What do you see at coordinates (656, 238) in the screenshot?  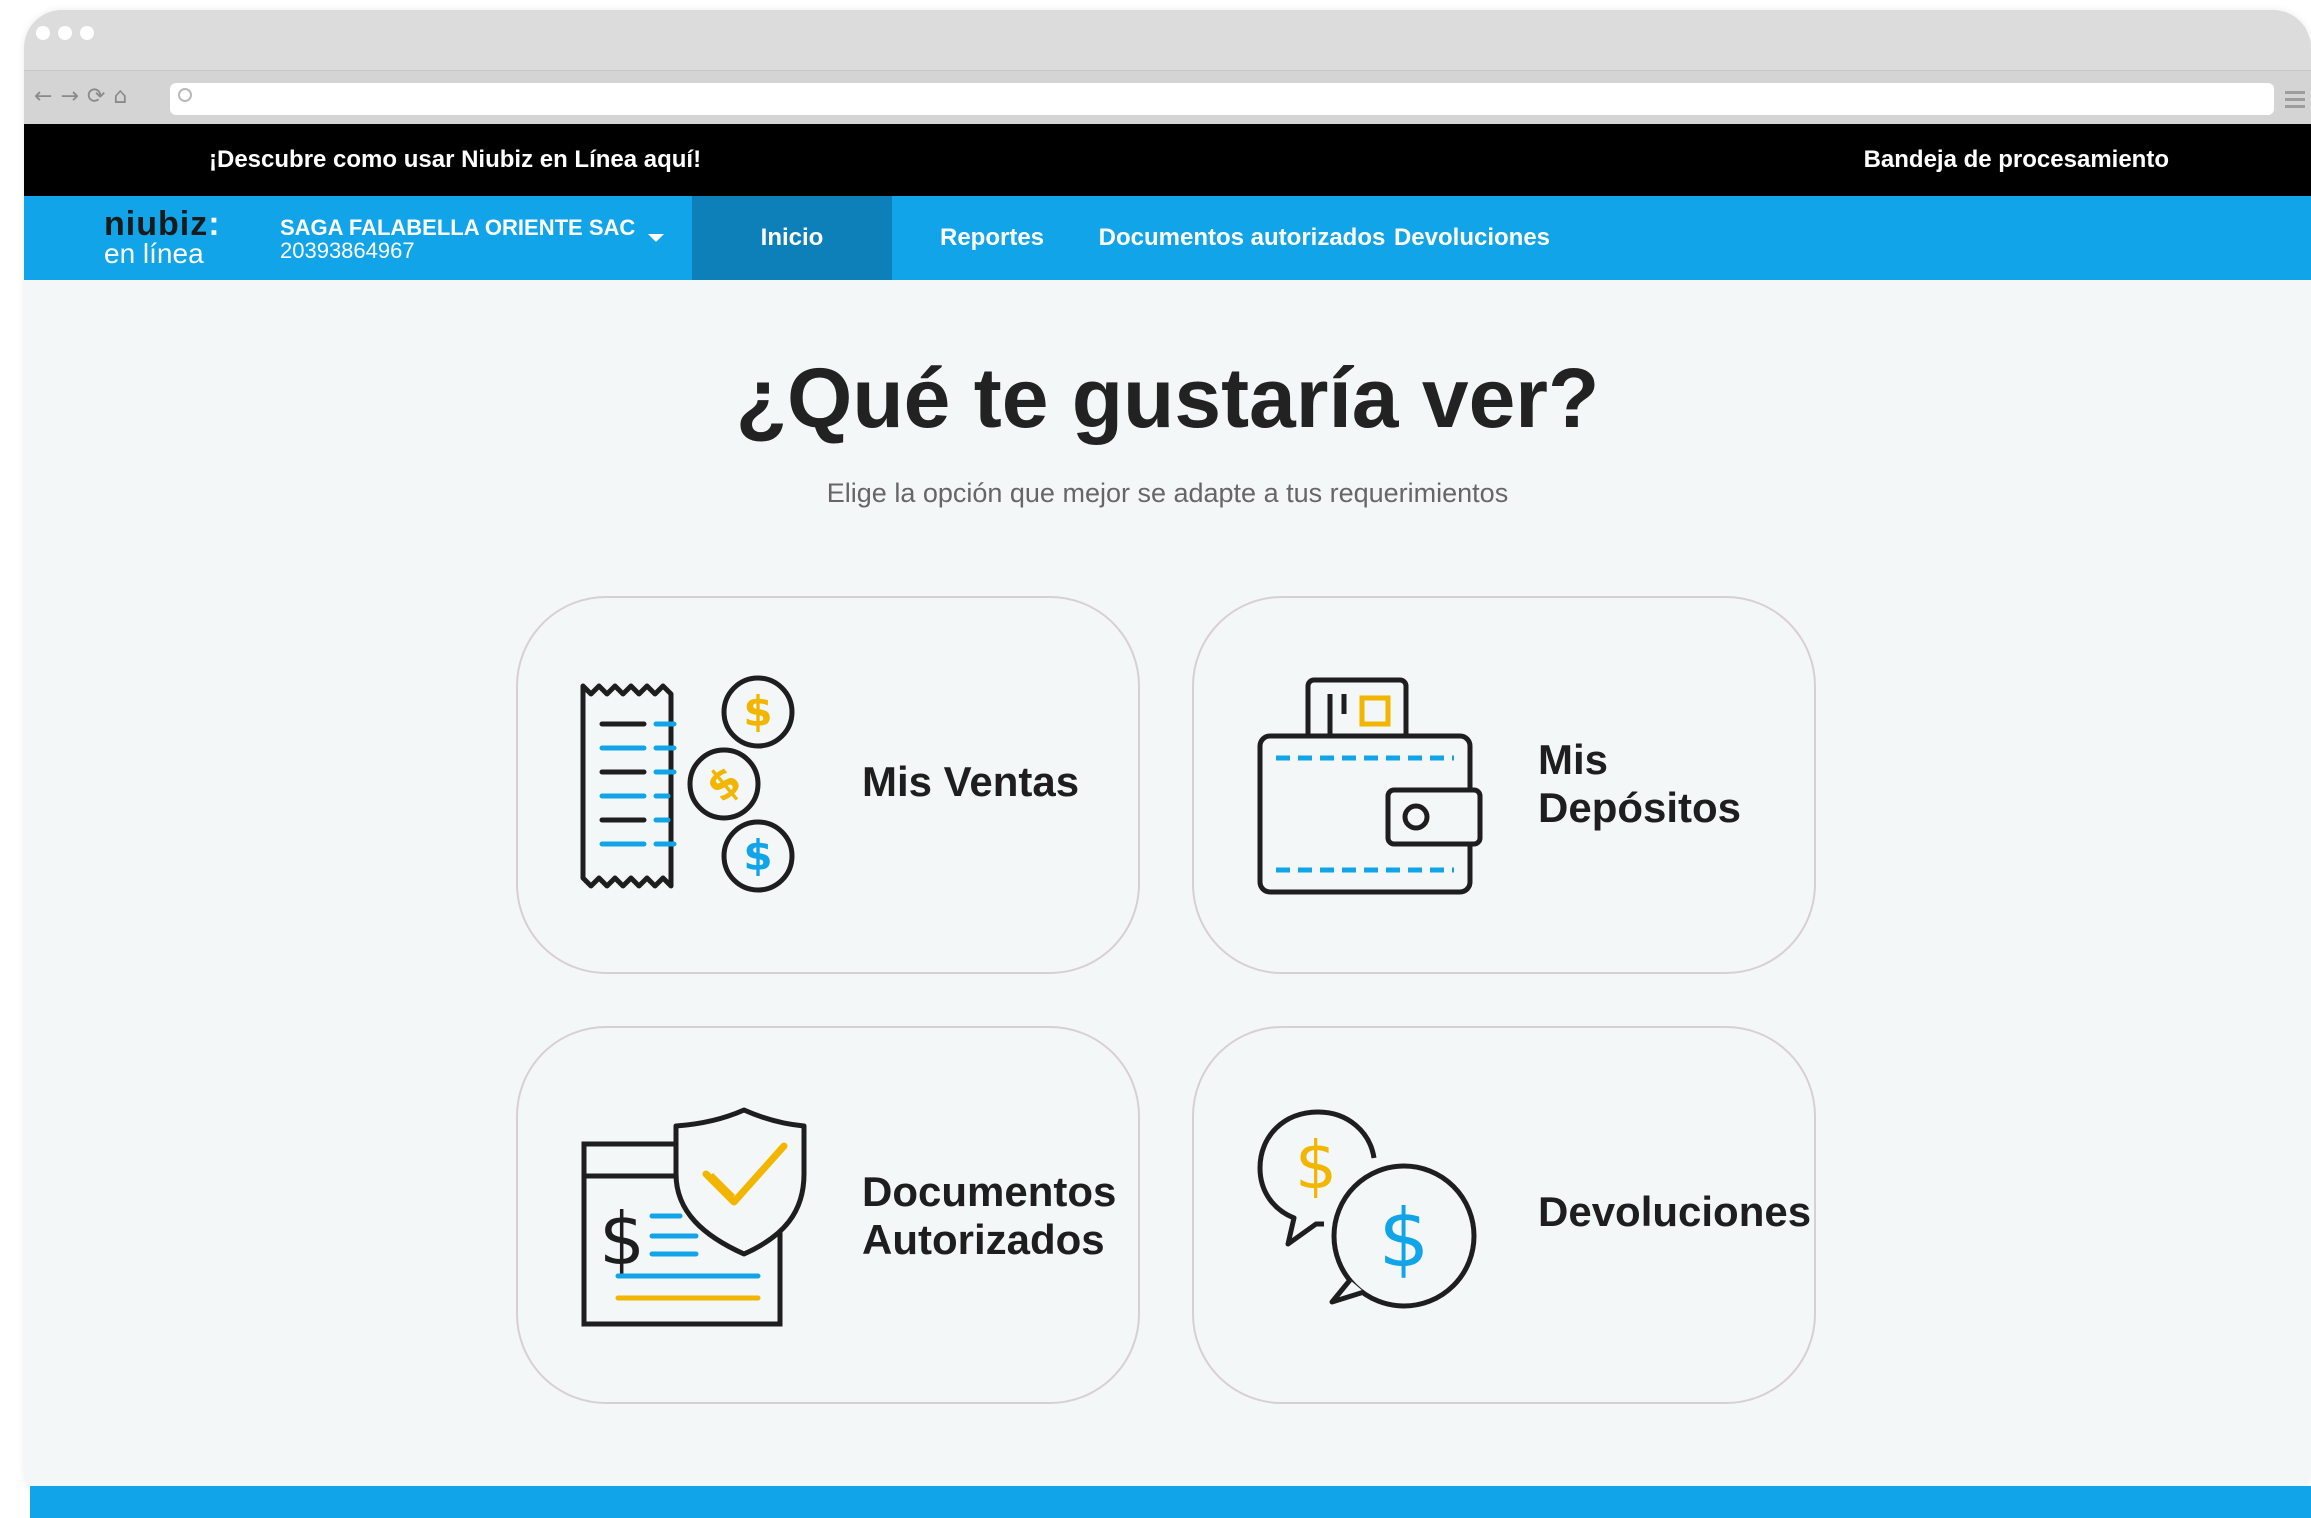 I see `chevron-down-icon` at bounding box center [656, 238].